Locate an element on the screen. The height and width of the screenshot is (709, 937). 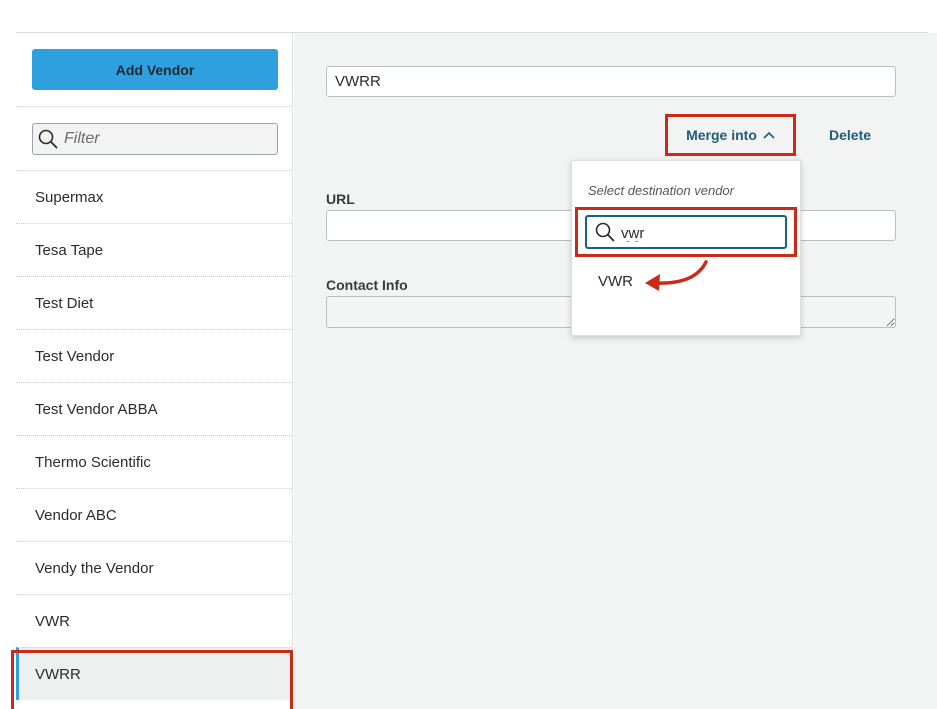
vendor-item-label: Tesa Tape is located at coordinates (69, 250).